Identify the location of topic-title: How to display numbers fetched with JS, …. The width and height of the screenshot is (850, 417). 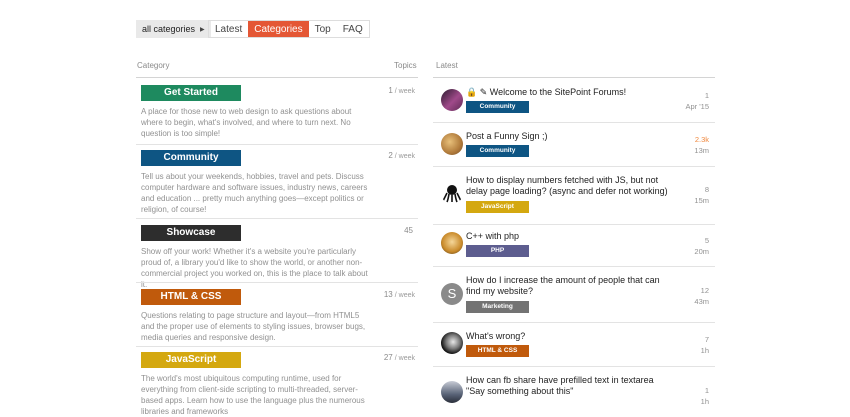
(568, 186).